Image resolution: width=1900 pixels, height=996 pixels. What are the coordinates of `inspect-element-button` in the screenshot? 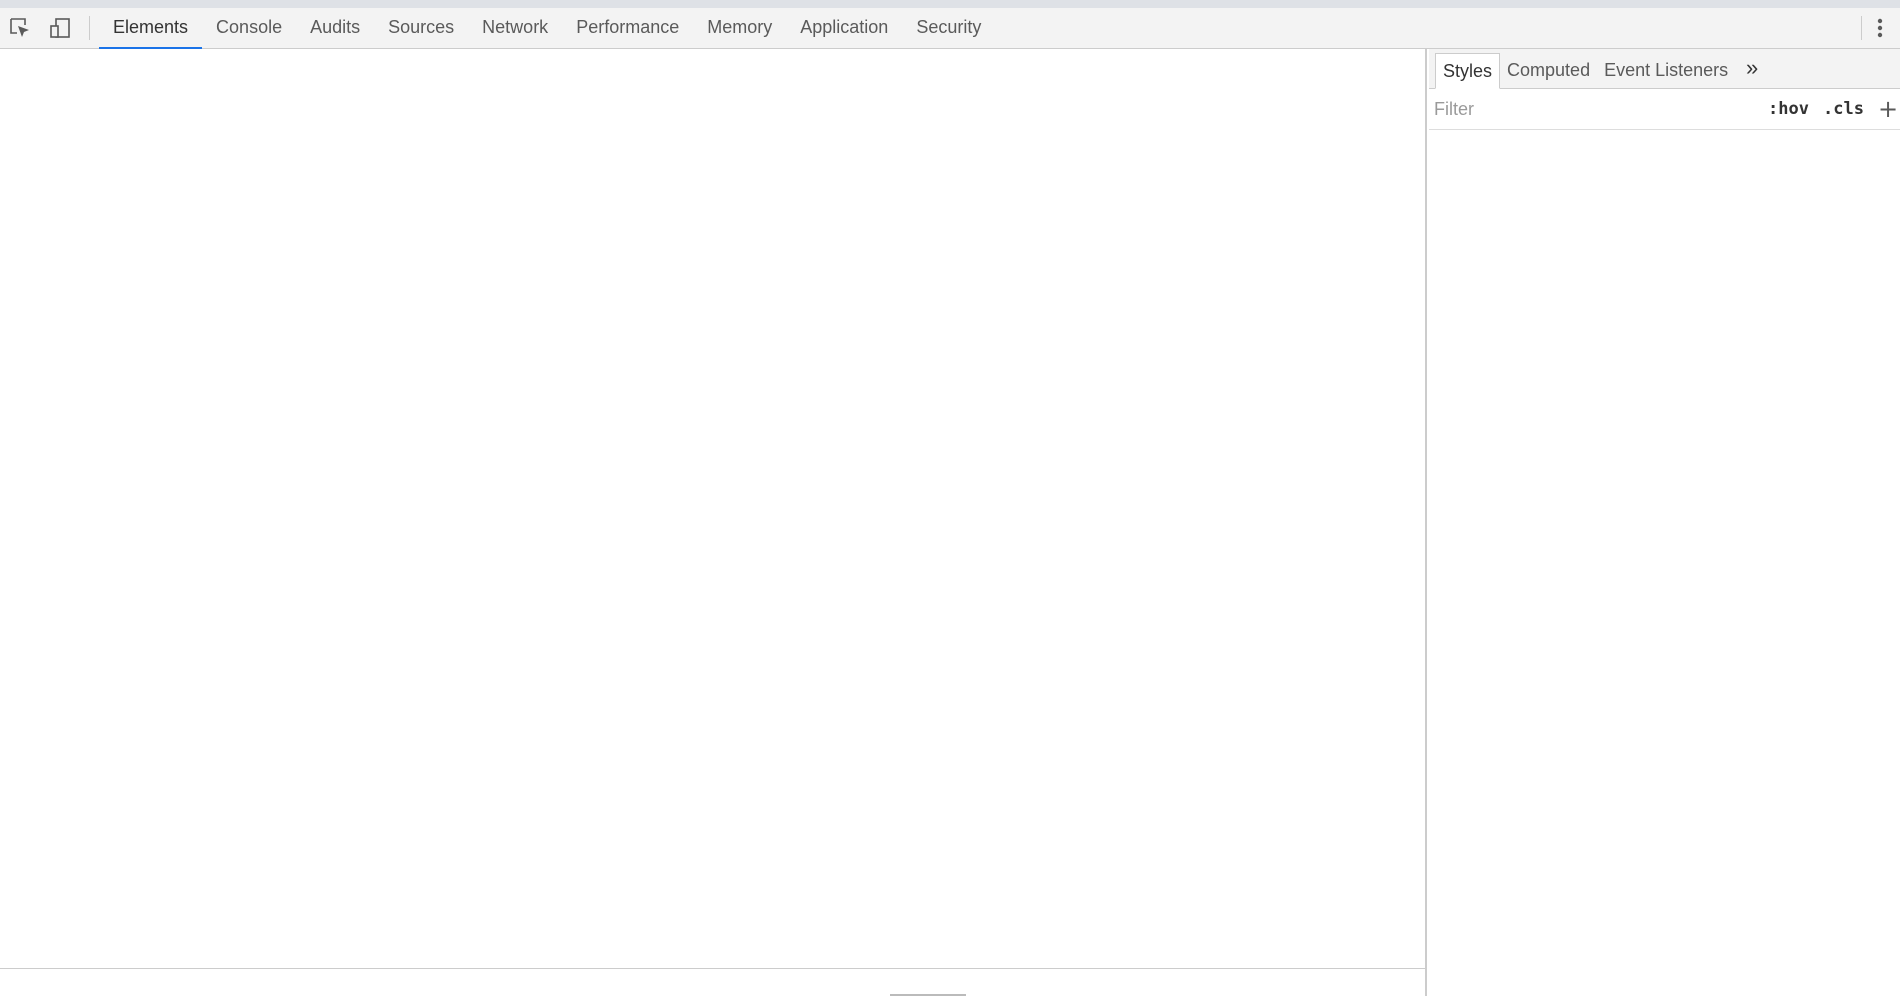 It's located at (20, 28).